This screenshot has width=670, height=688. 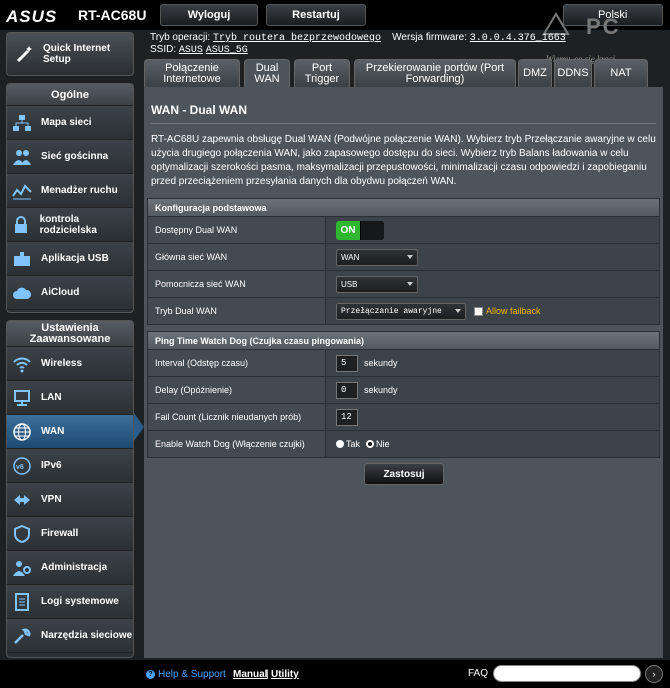 What do you see at coordinates (22, 500) in the screenshot?
I see `vpn-icon` at bounding box center [22, 500].